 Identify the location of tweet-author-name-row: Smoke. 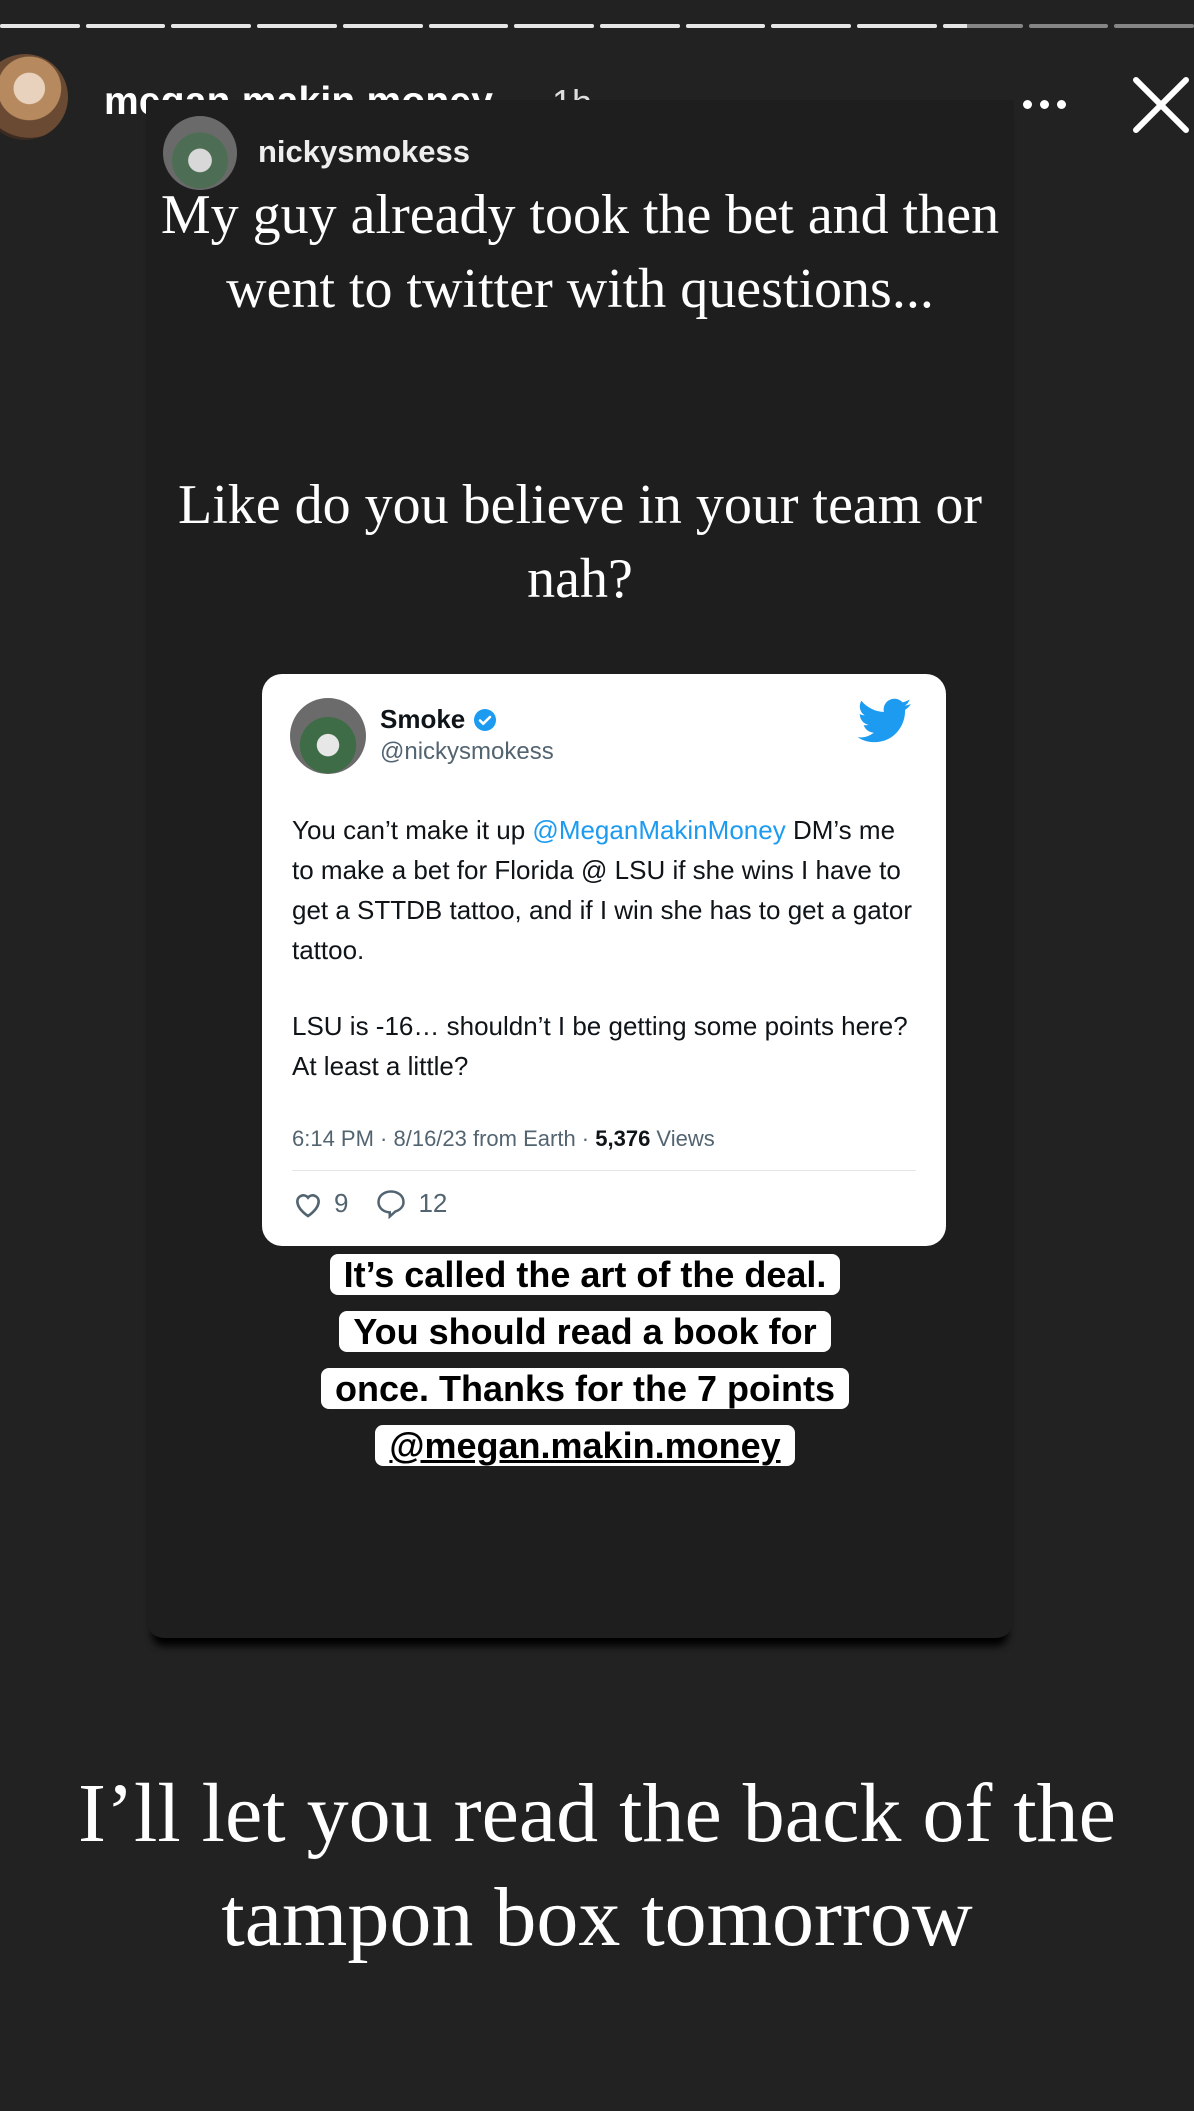
(438, 719).